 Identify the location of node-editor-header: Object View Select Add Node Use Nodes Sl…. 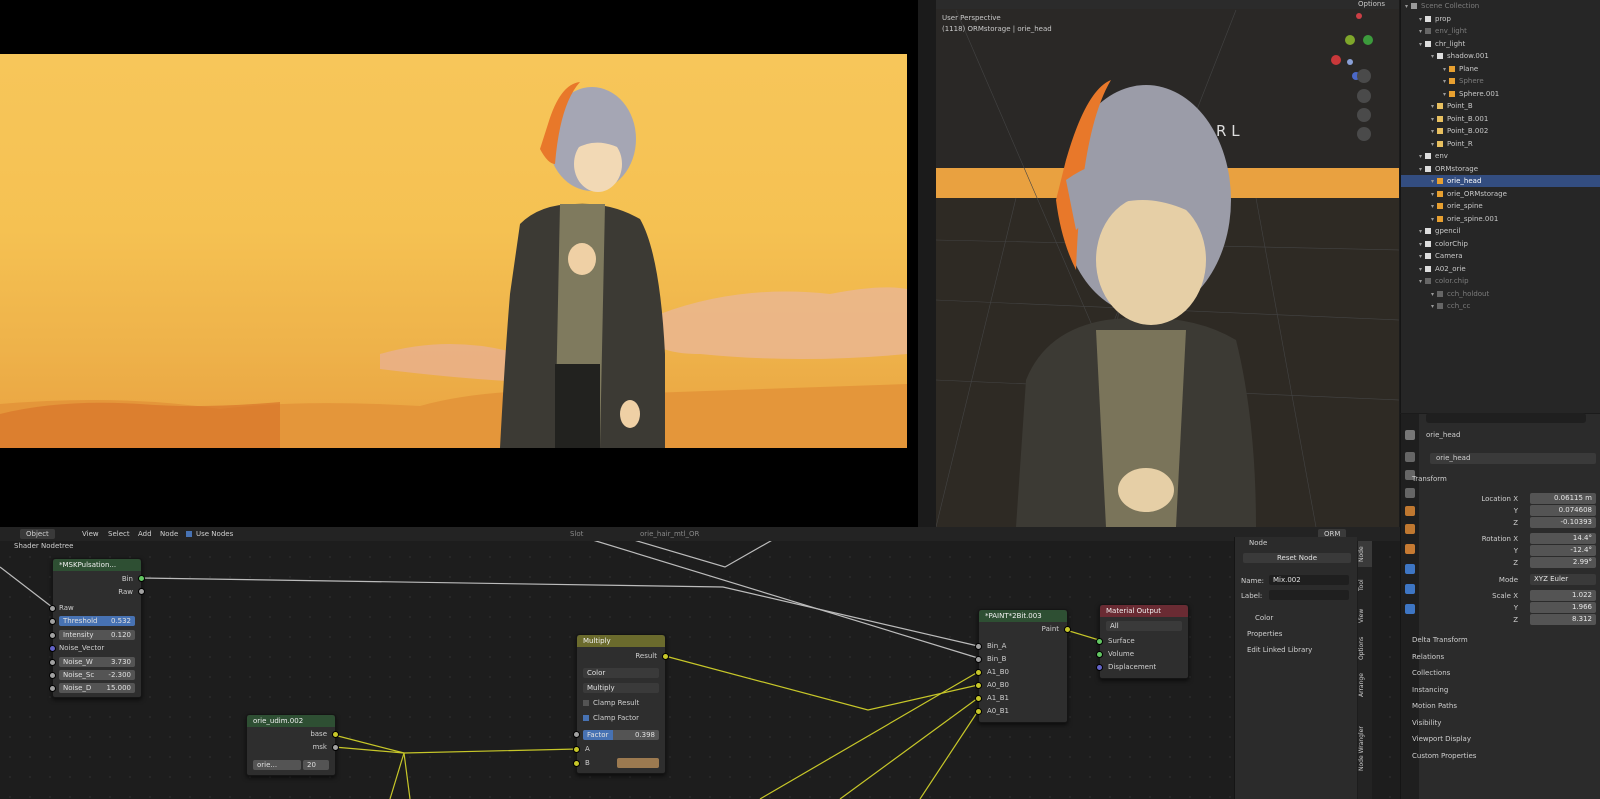
(700, 534).